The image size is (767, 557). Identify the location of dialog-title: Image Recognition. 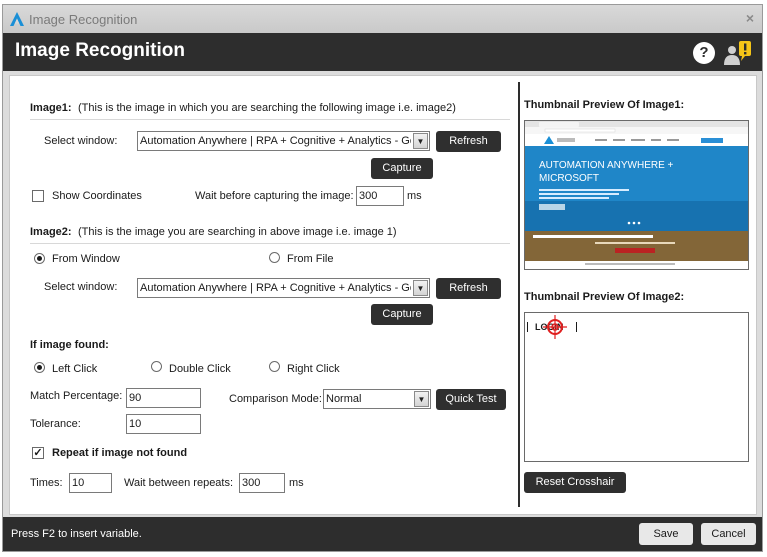
(100, 50).